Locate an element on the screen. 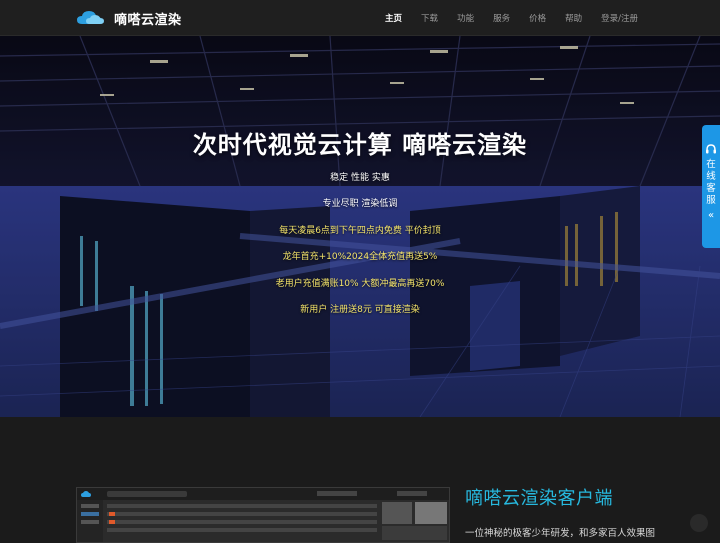  cloud-logo-icon is located at coordinates (90, 17).